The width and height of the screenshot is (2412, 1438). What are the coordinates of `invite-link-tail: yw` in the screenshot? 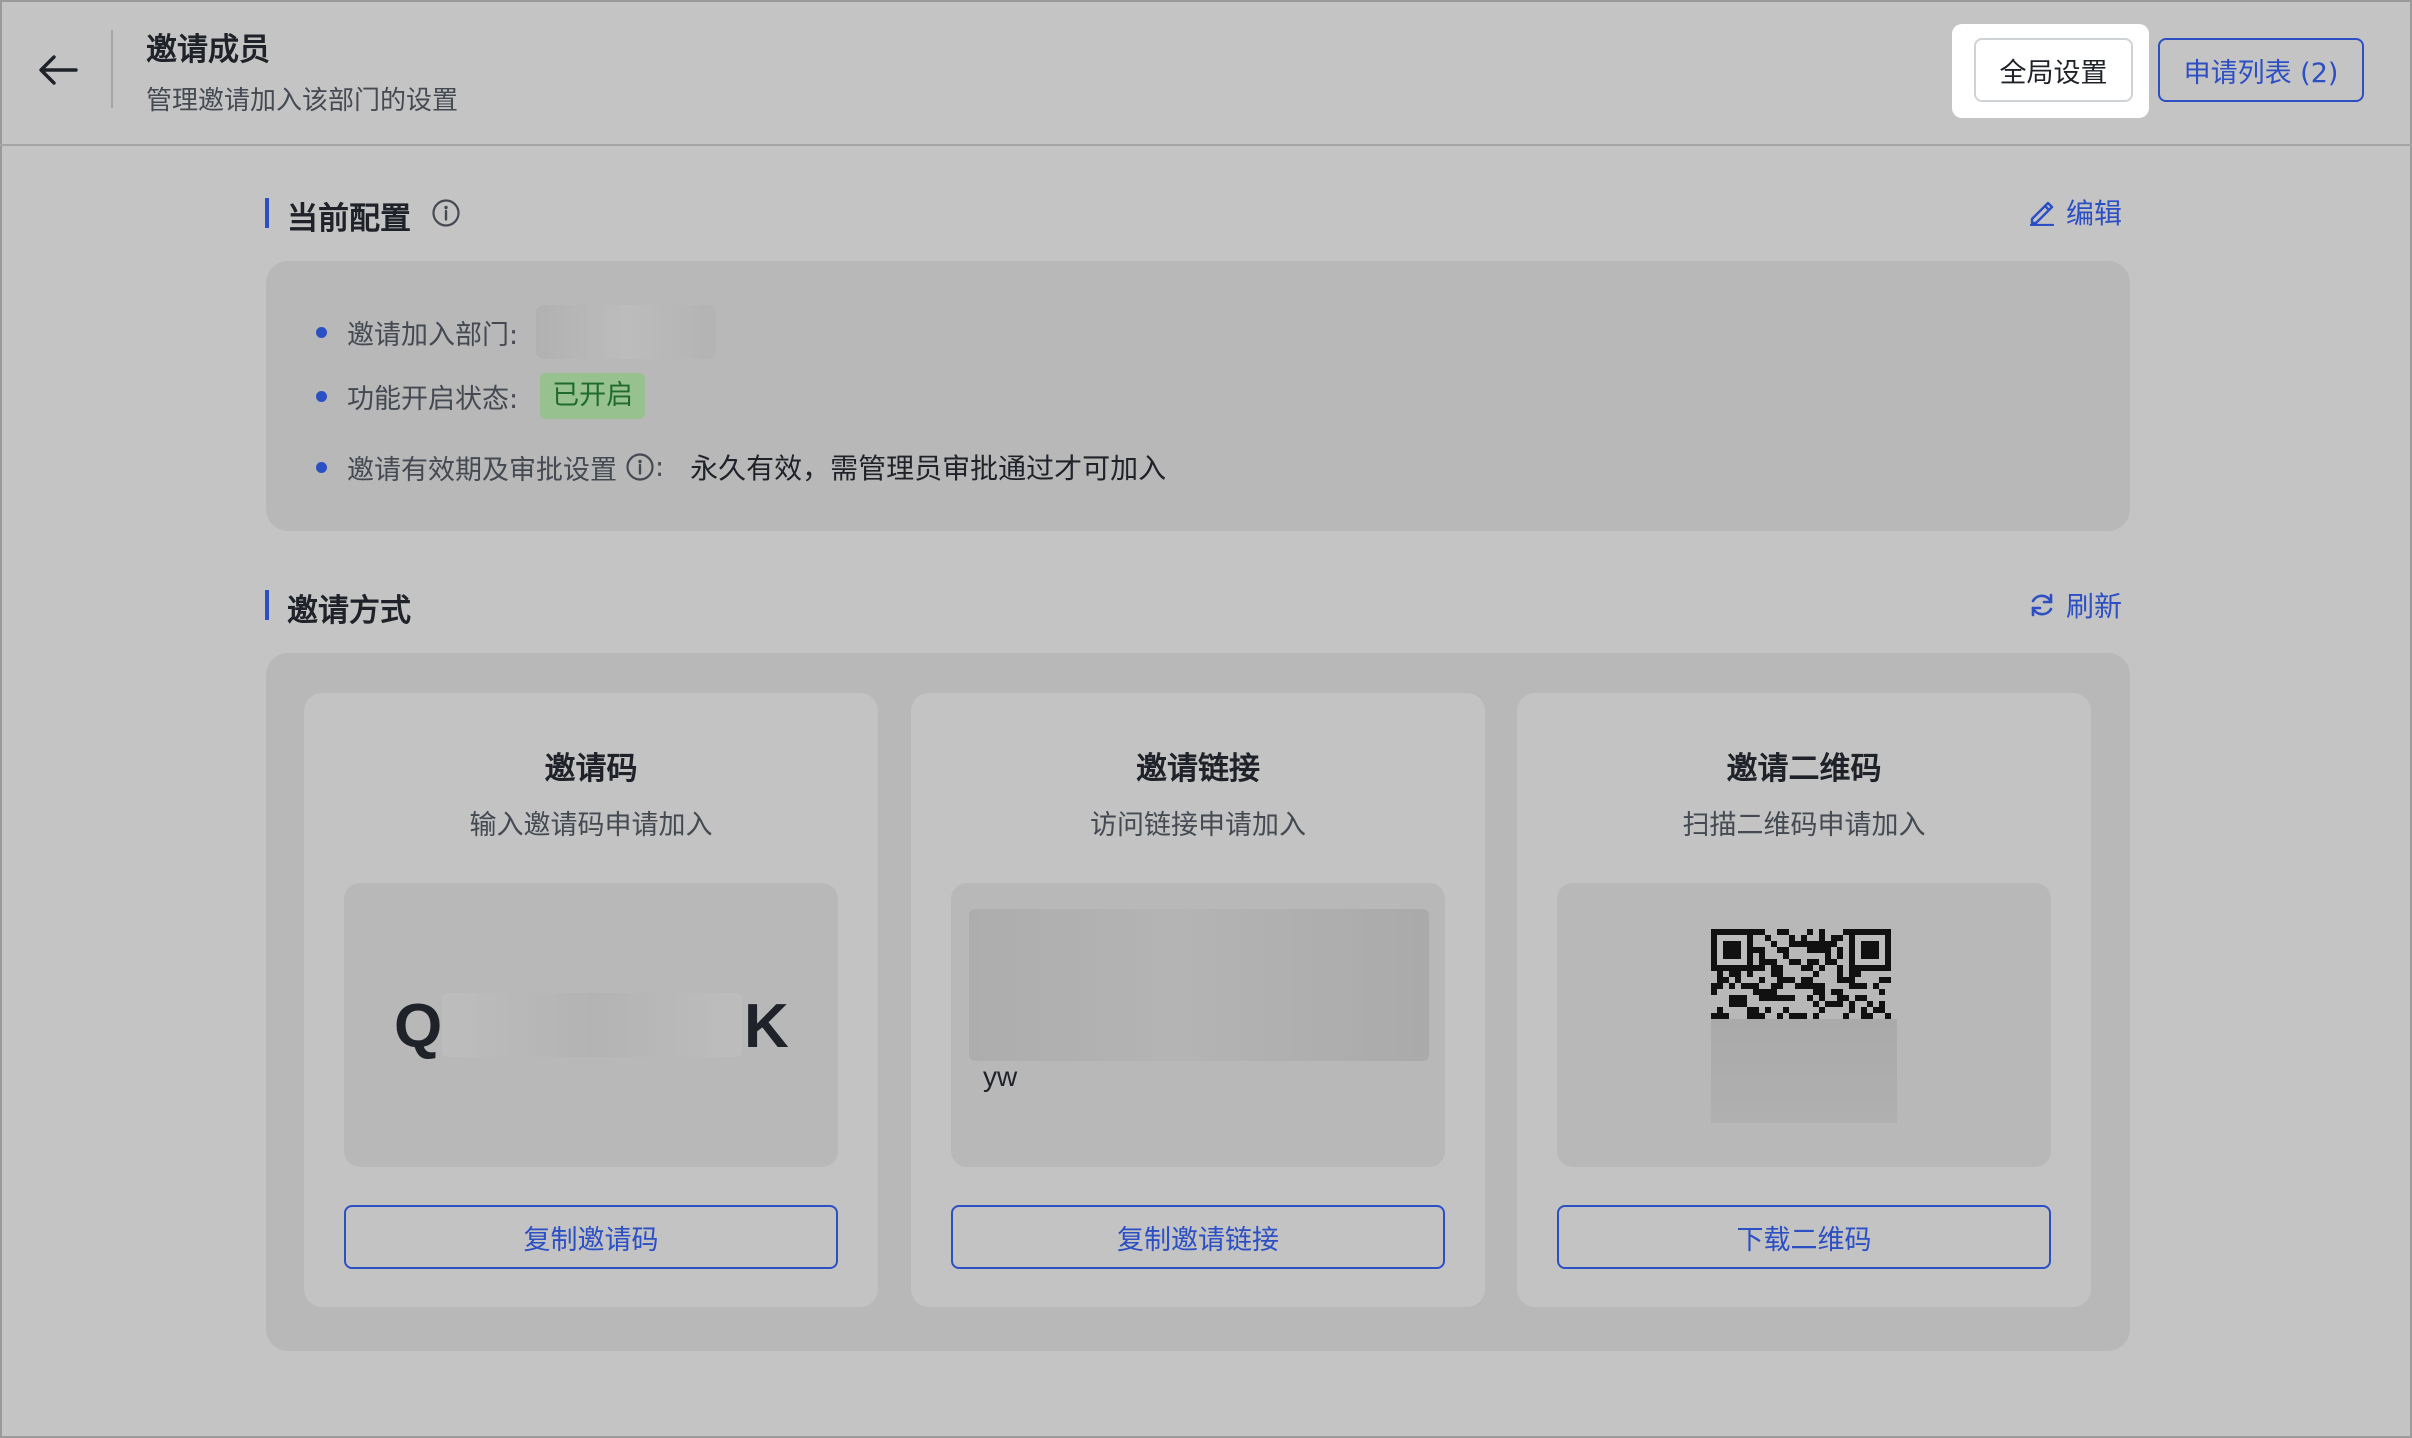 It's located at (1000, 1076).